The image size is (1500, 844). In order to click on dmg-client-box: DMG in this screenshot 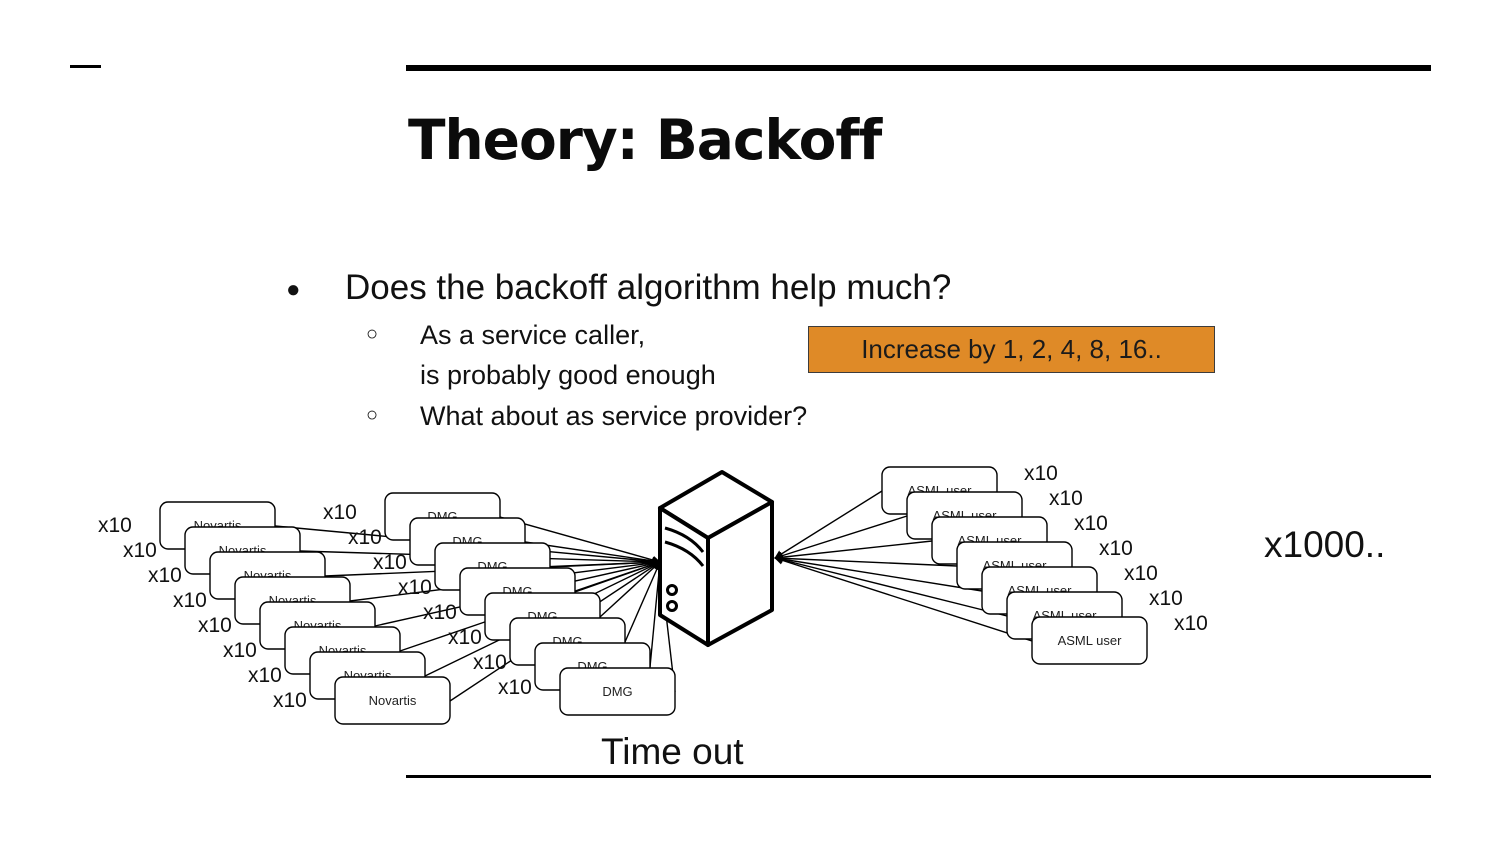, I will do `click(617, 691)`.